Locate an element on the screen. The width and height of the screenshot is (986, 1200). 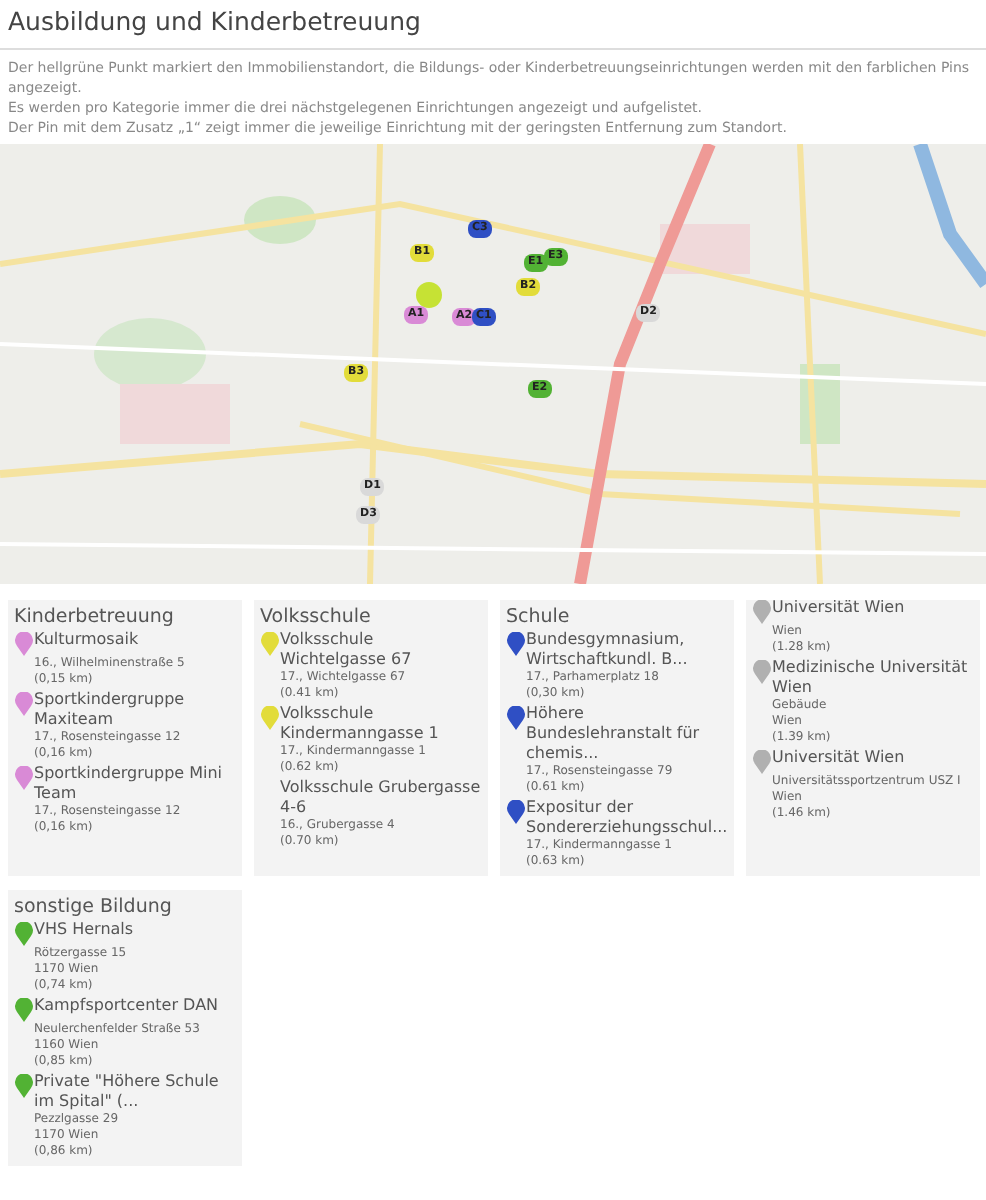
place-name: Medizinische Universität Wien is located at coordinates (871, 678).